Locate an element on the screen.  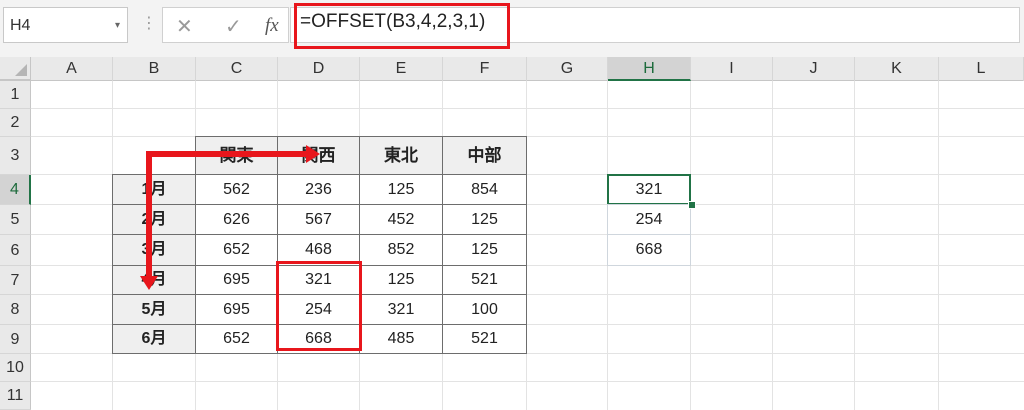
offset-arrow-path is located at coordinates (226, 215).